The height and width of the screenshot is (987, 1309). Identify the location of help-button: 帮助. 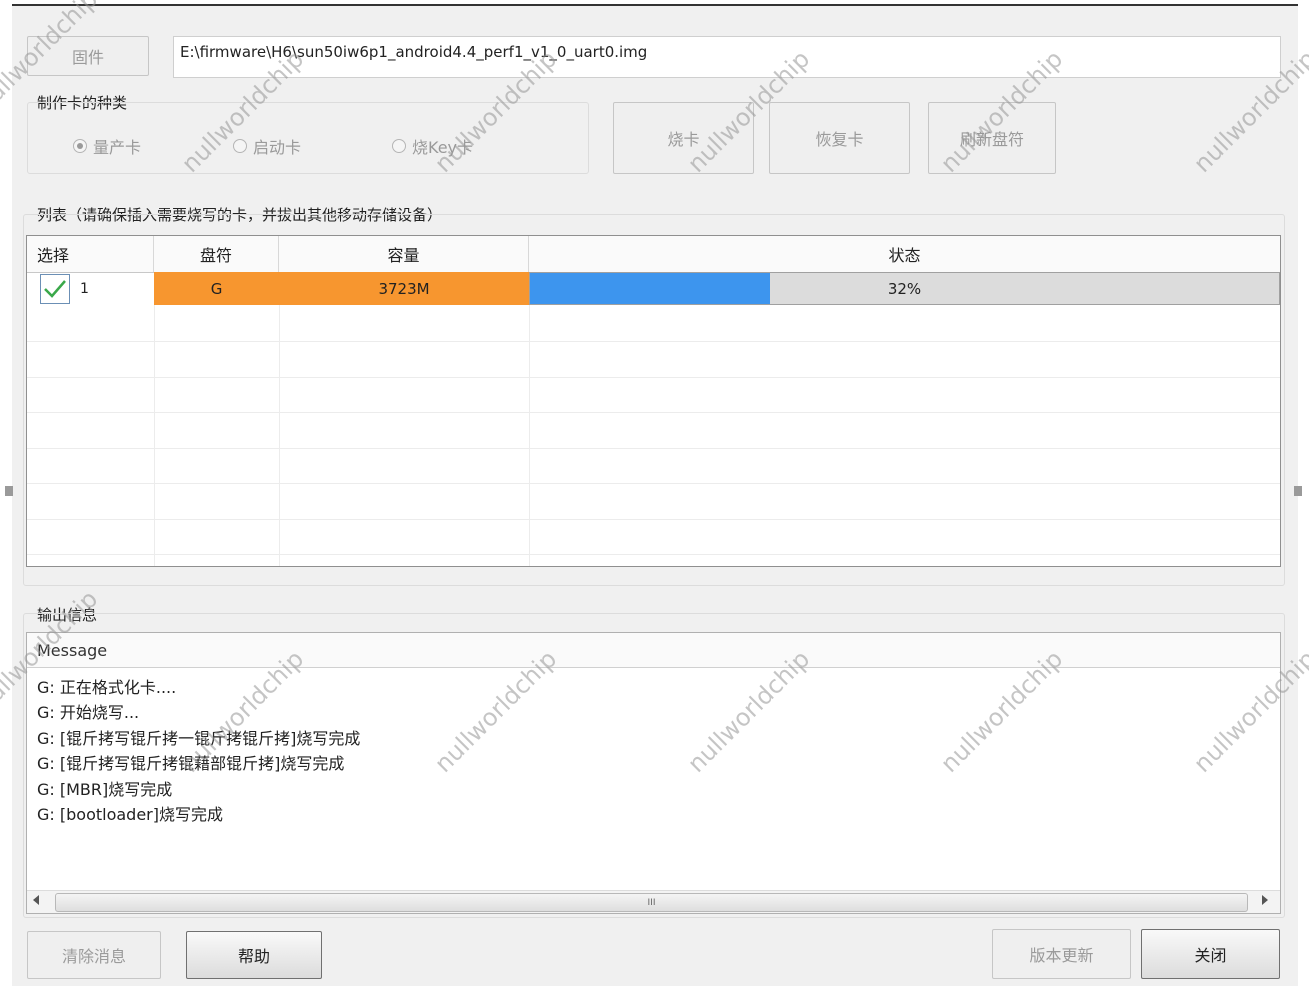
(254, 955).